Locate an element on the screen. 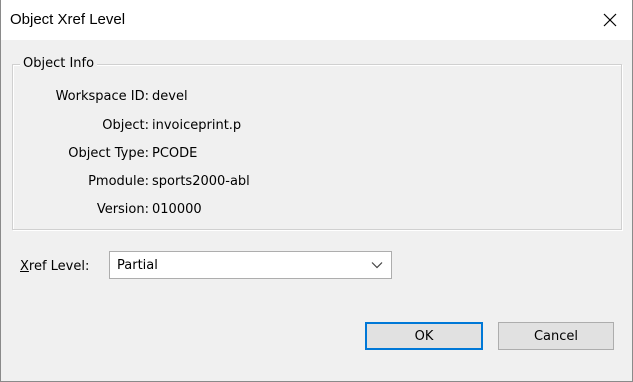 This screenshot has width=633, height=382. ok-button: OK is located at coordinates (424, 336).